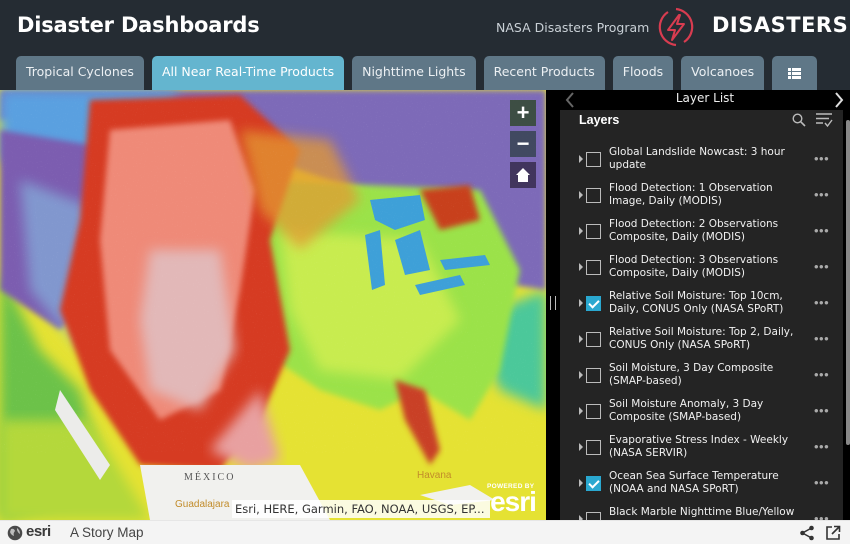 The image size is (850, 544). Describe the element at coordinates (780, 25) in the screenshot. I see `brand-wordmark: DISASTERS` at that location.